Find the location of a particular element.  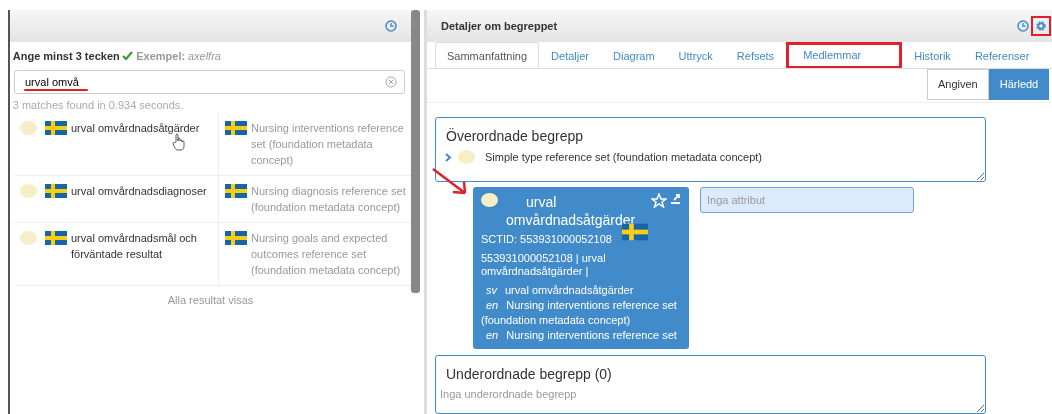

description-row-text: sv urval omvårdnadsåtgärder is located at coordinates (560, 291).